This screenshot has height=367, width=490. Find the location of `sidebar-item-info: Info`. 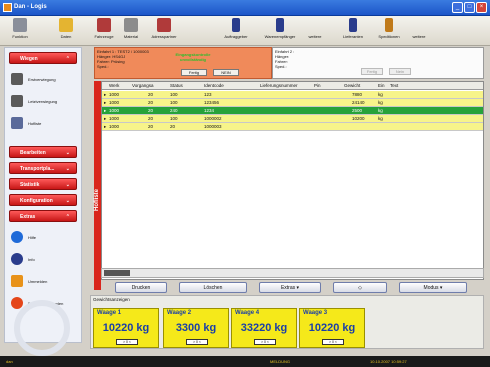

sidebar-item-info: Info is located at coordinates (43, 259).